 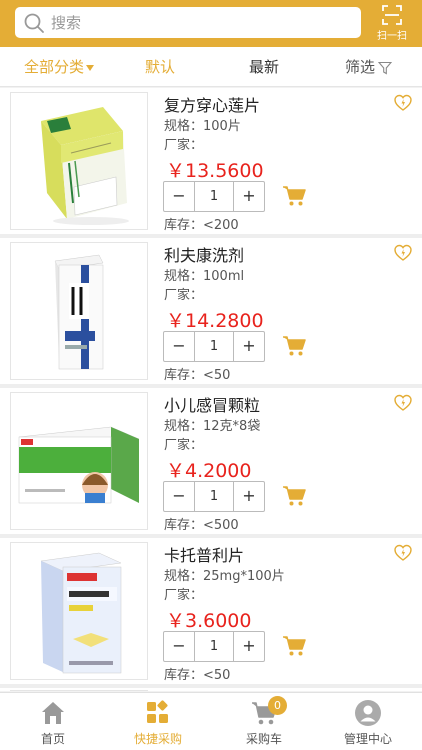 What do you see at coordinates (392, 15) in the screenshot?
I see `scan-icon` at bounding box center [392, 15].